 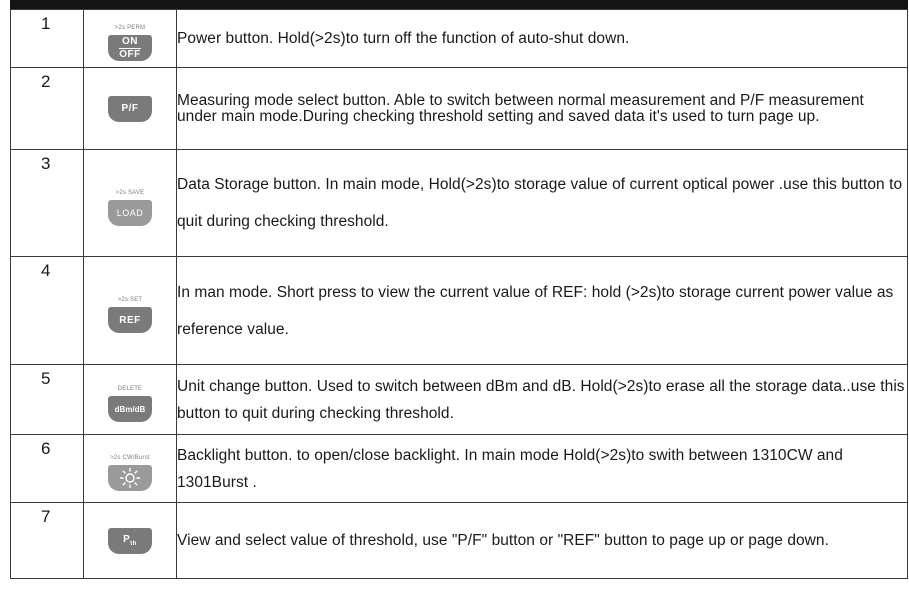 I want to click on sun-icon, so click(x=130, y=478).